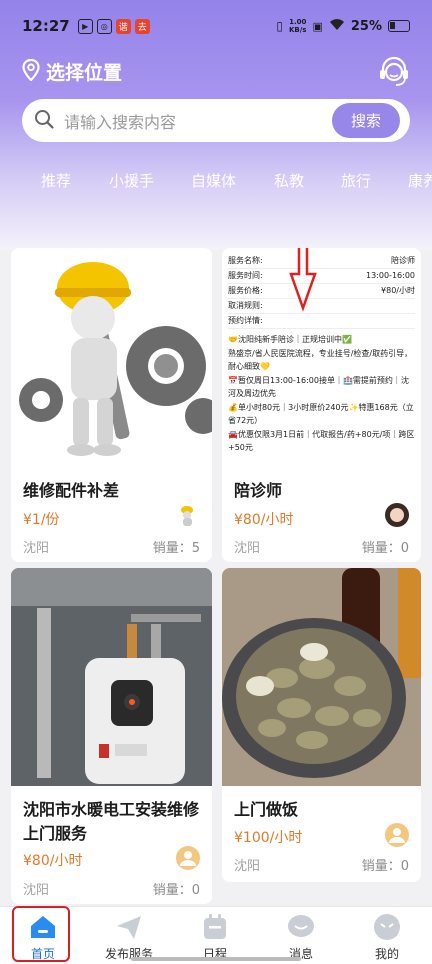 The image size is (432, 964). What do you see at coordinates (56, 180) in the screenshot?
I see `tab-recommend: 推荐` at bounding box center [56, 180].